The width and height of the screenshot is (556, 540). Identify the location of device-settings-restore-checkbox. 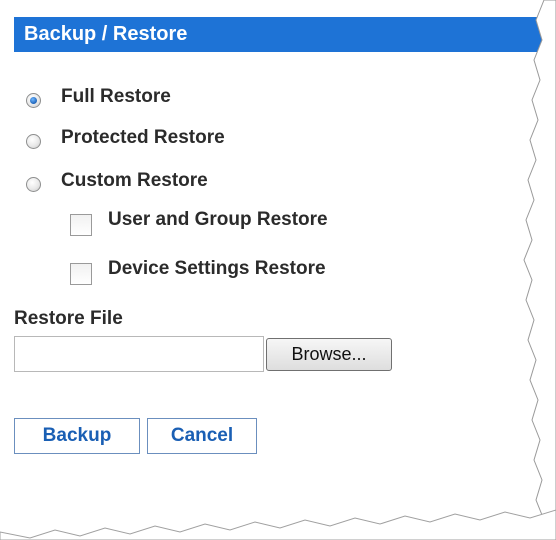
(81, 274).